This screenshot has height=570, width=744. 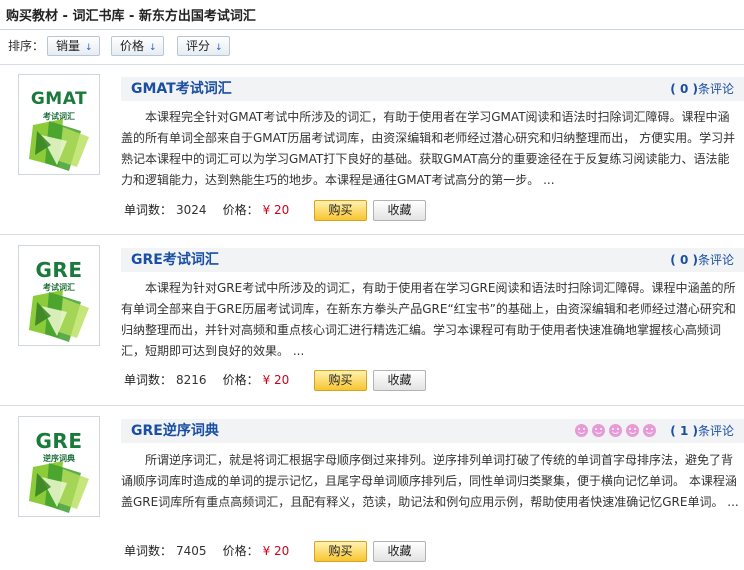 I want to click on product-cover: GRE 考试词汇, so click(x=59, y=295).